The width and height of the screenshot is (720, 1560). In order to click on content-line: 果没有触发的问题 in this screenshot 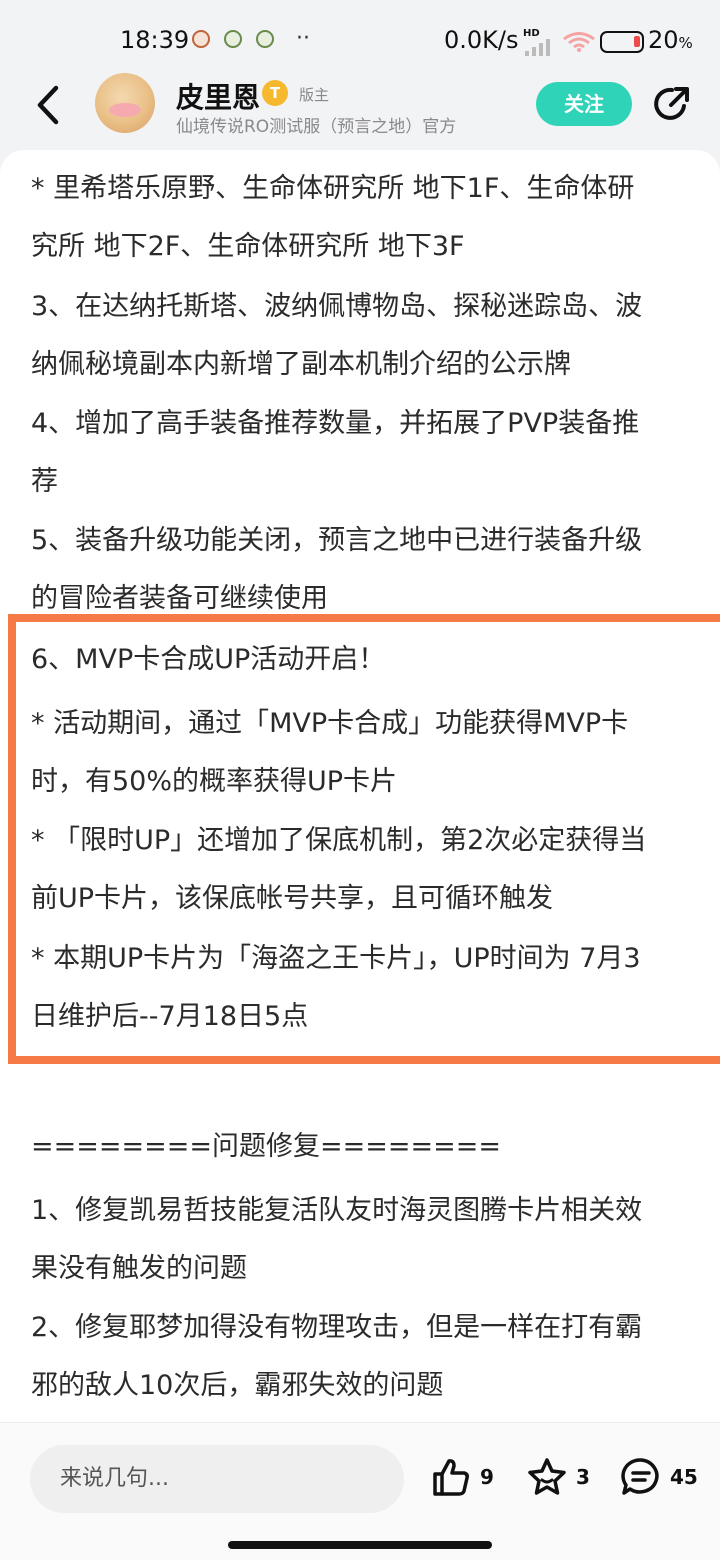, I will do `click(139, 1268)`.